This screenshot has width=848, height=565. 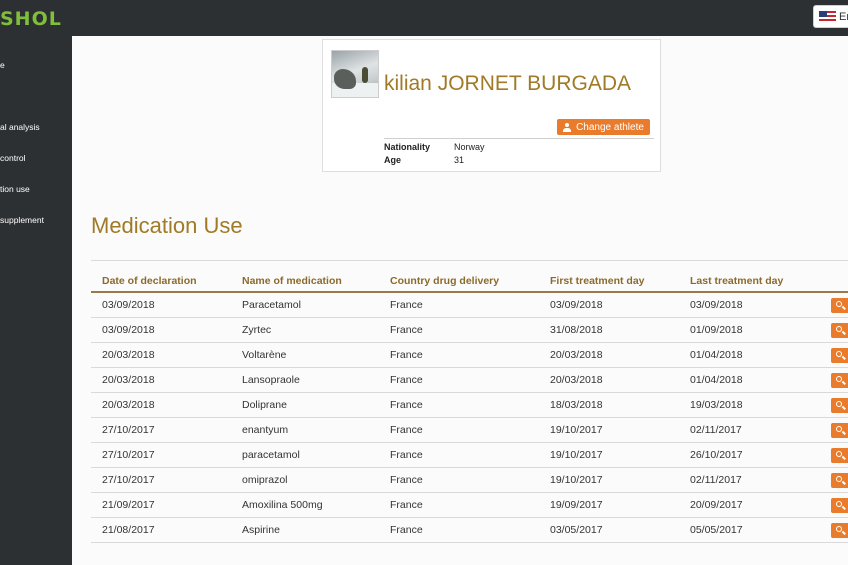 I want to click on age-label: Age, so click(x=393, y=160).